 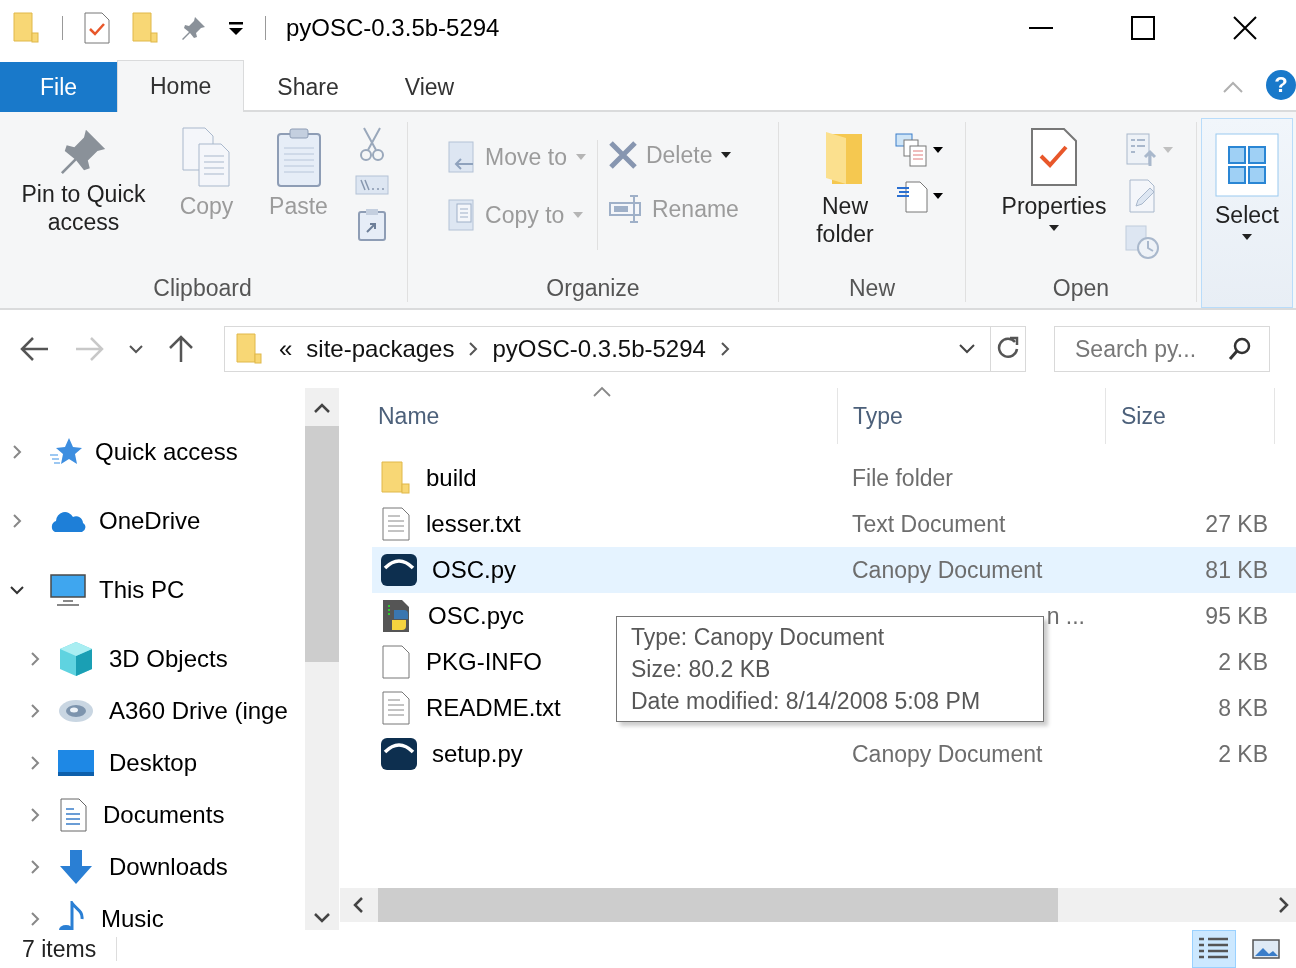 I want to click on file-name: setup.py, so click(x=477, y=754).